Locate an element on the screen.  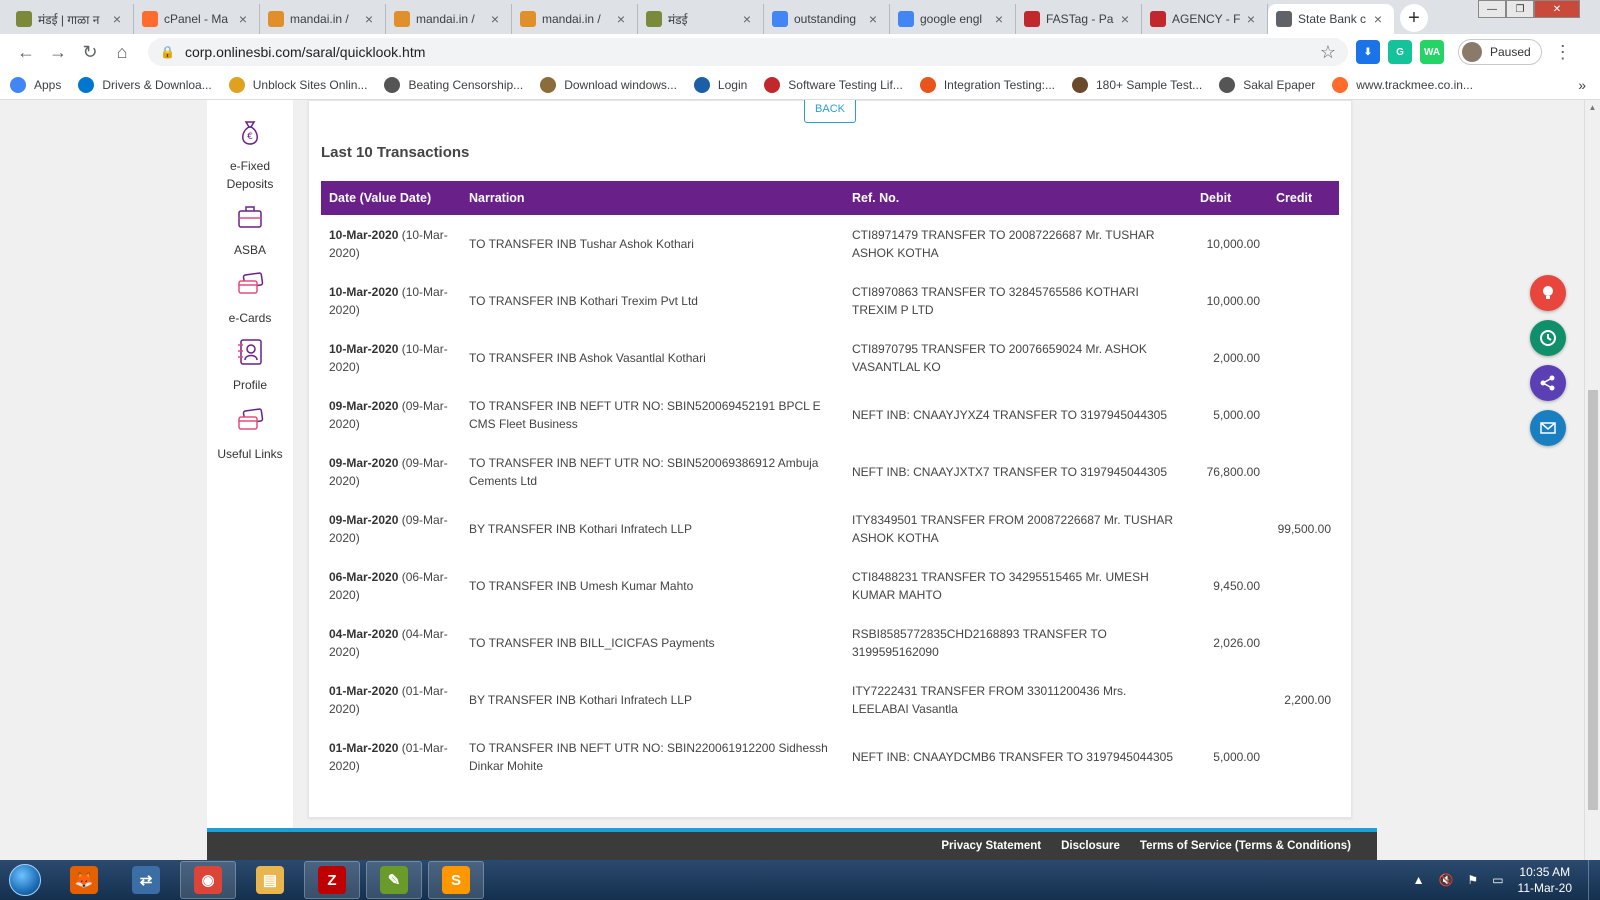
tray-up-arrow-icon: ▲ is located at coordinates (1419, 880).